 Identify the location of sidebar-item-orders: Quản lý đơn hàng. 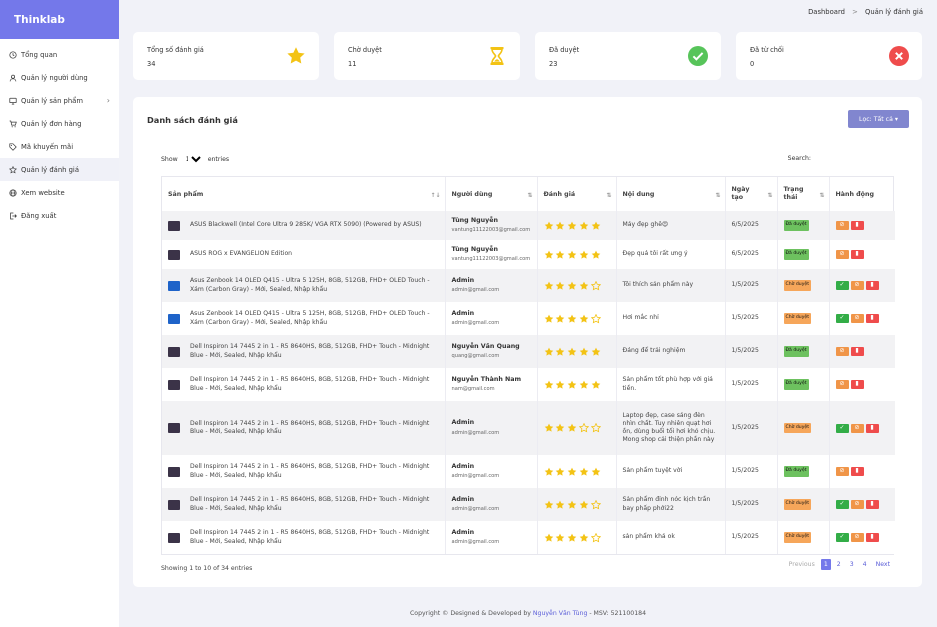
(59, 123).